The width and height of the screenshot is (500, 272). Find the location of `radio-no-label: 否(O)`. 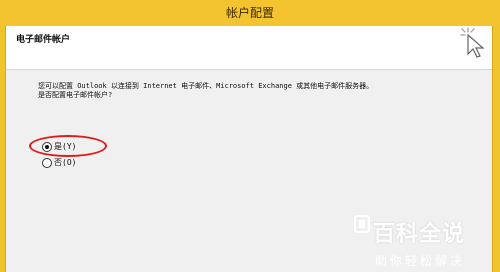

radio-no-label: 否(O) is located at coordinates (65, 162).